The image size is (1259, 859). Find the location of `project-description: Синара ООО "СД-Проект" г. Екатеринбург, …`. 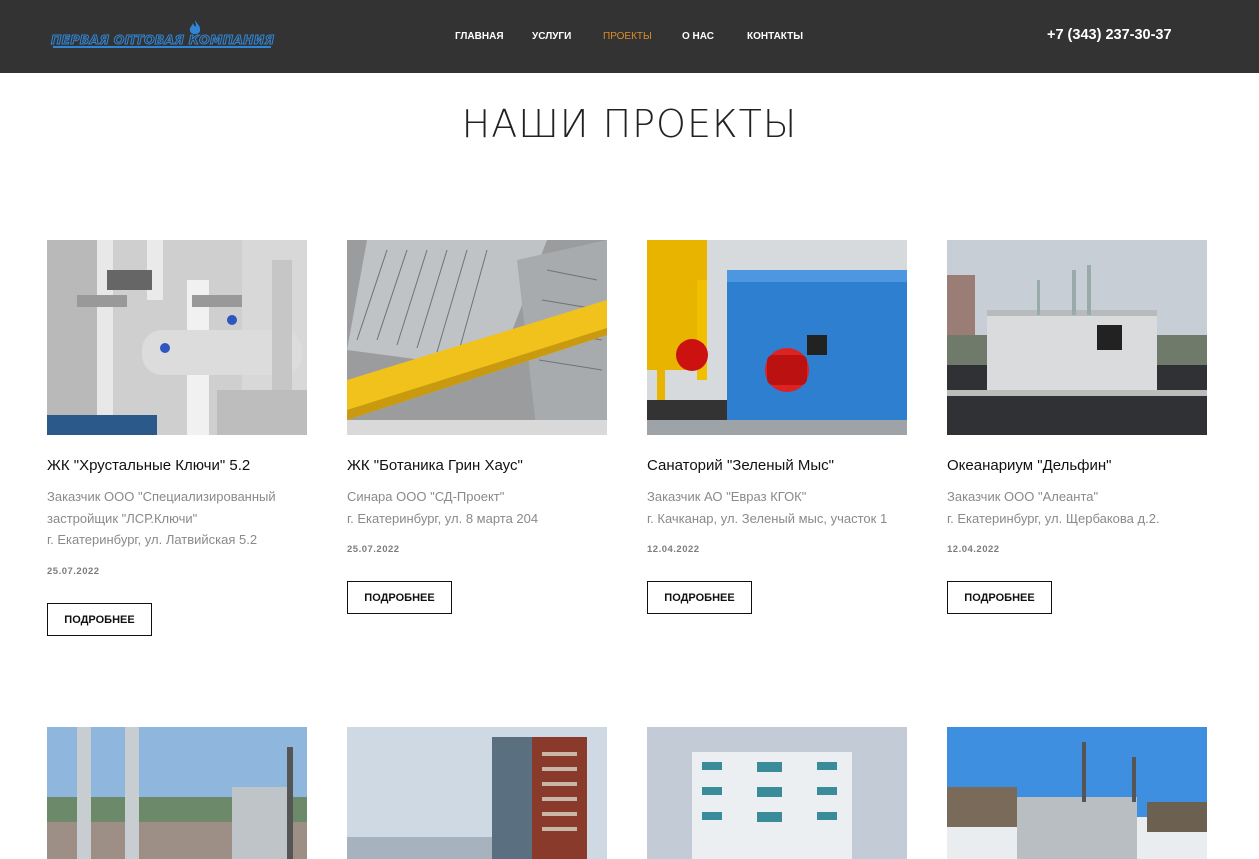

project-description: Синара ООО "СД-Проект" г. Екатеринбург, … is located at coordinates (481, 507).